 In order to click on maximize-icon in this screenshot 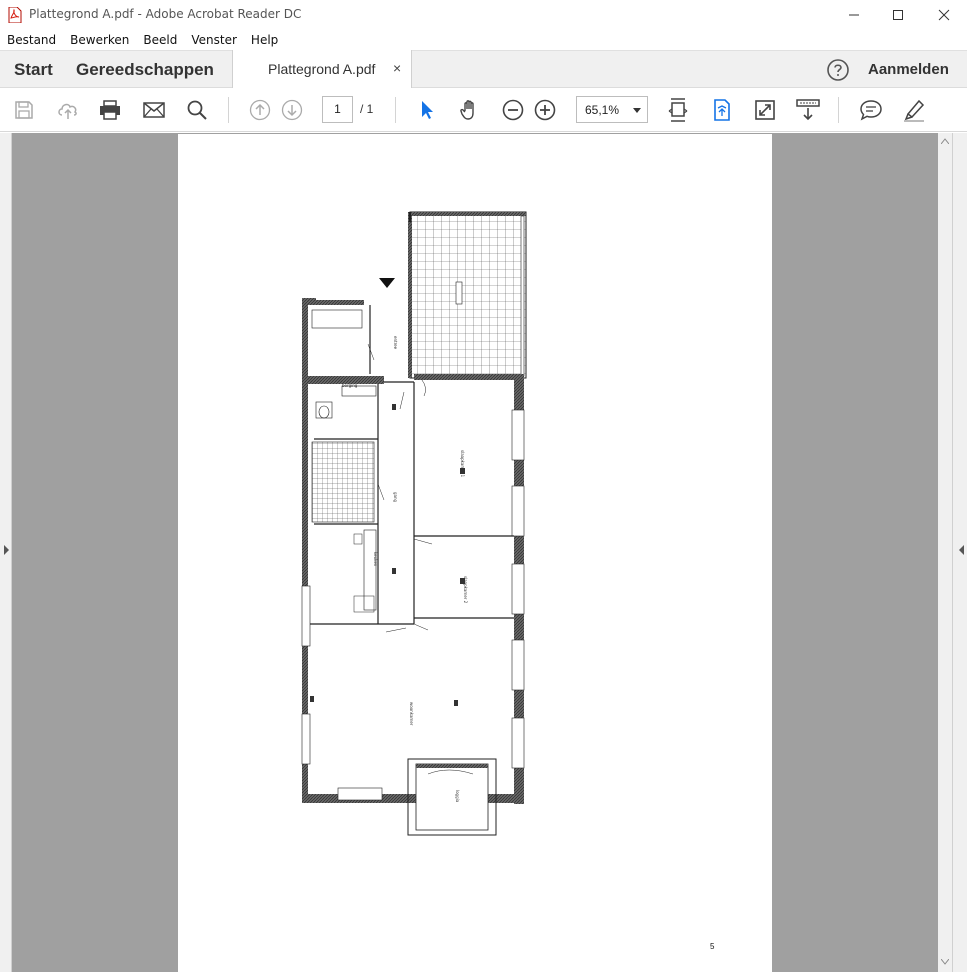, I will do `click(898, 15)`.